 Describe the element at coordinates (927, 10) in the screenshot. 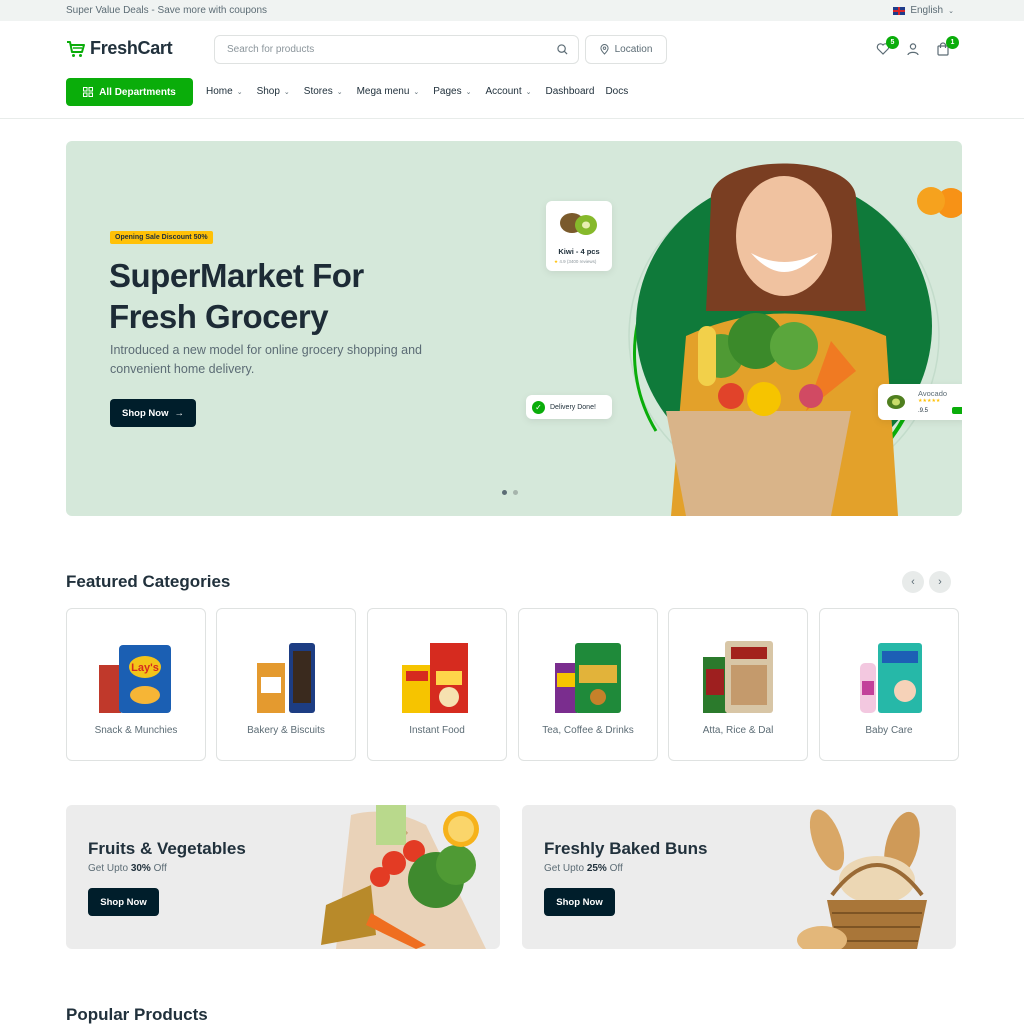

I see `language-label: English` at that location.